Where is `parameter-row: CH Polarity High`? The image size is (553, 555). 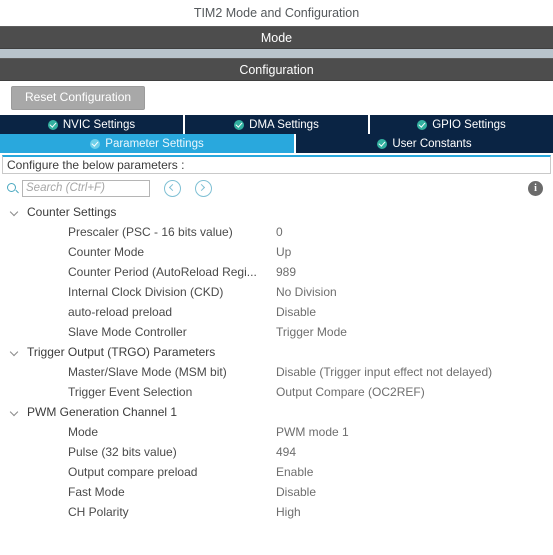 parameter-row: CH Polarity High is located at coordinates (276, 512).